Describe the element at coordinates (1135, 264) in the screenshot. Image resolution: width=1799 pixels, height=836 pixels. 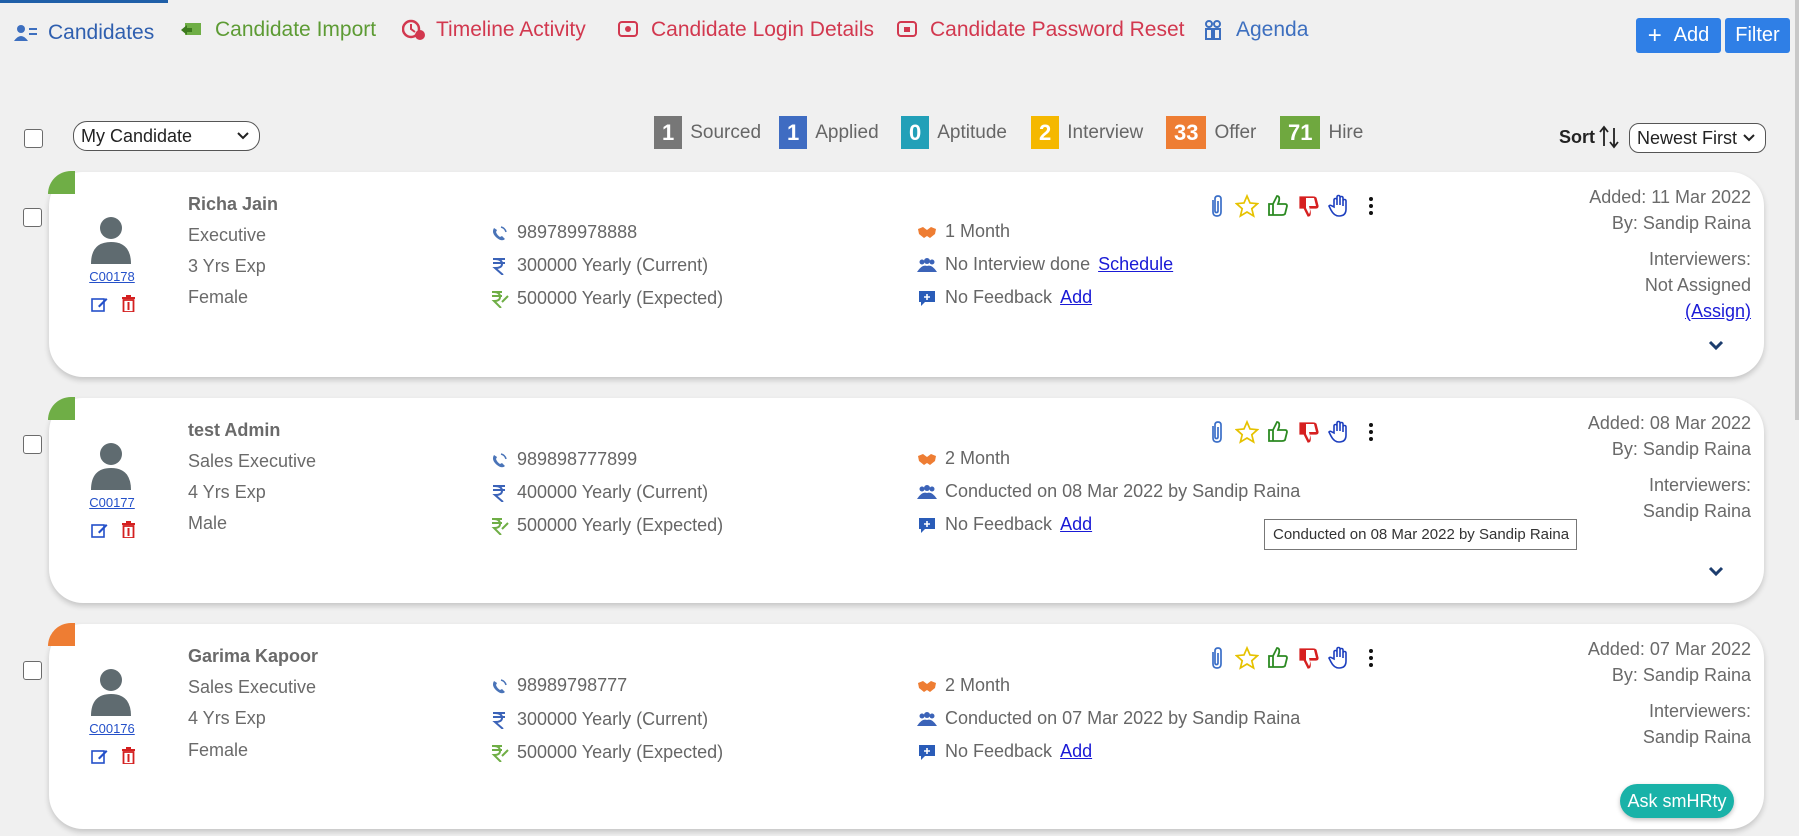
I see `schedule-link: Schedule` at that location.